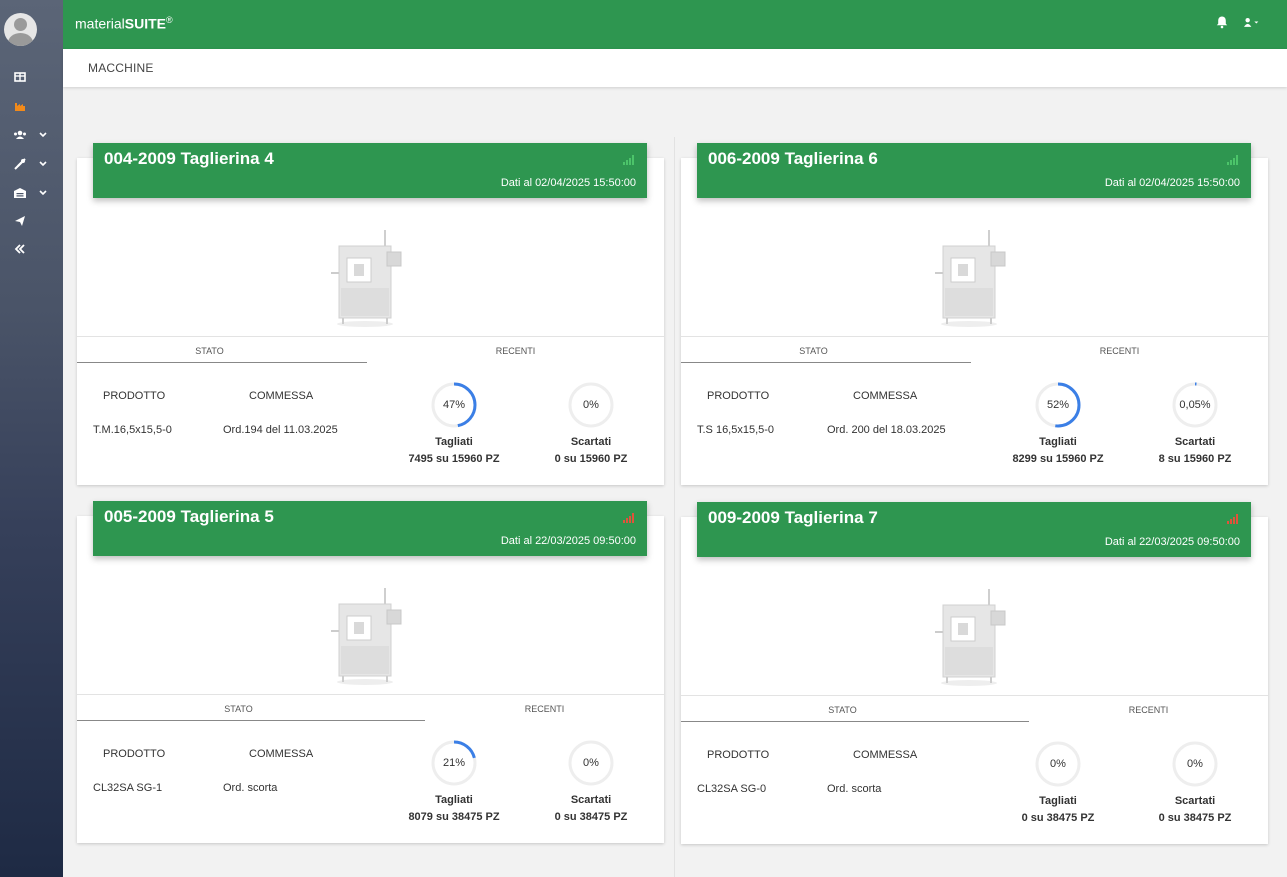 The height and width of the screenshot is (877, 1287). I want to click on top-bar: materialSUITE®, so click(675, 24).